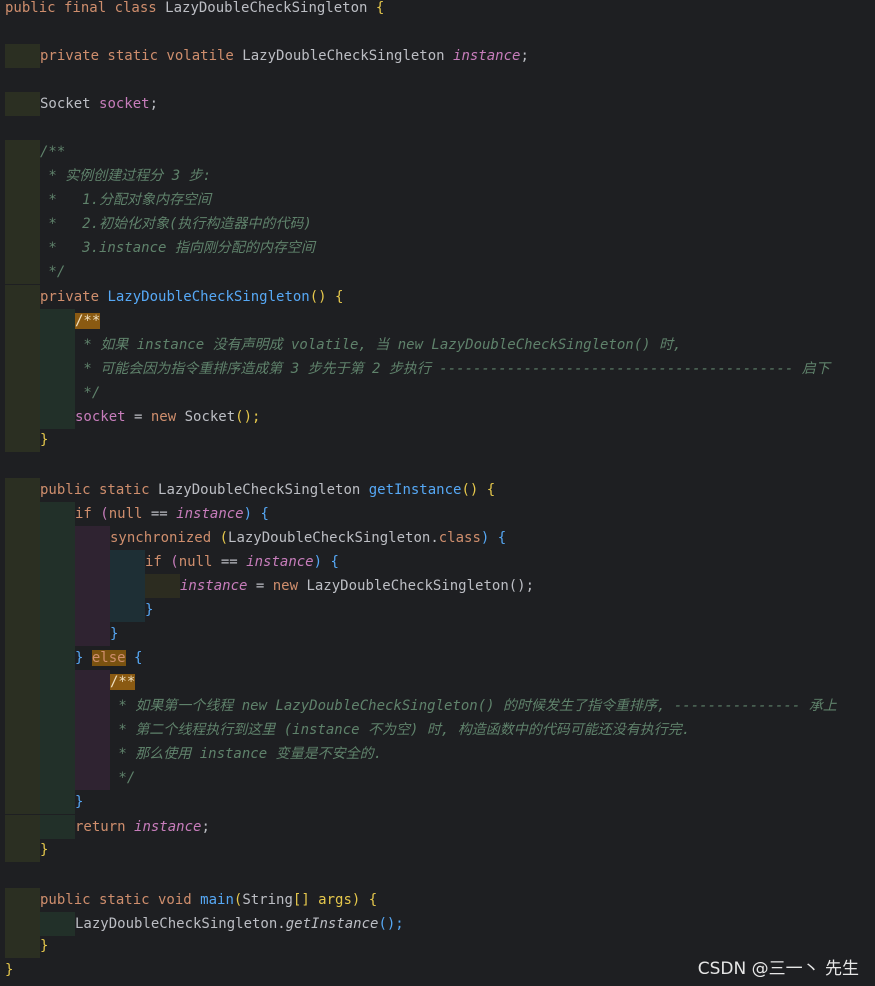  What do you see at coordinates (85, 8) in the screenshot?
I see `keyword: public final class` at bounding box center [85, 8].